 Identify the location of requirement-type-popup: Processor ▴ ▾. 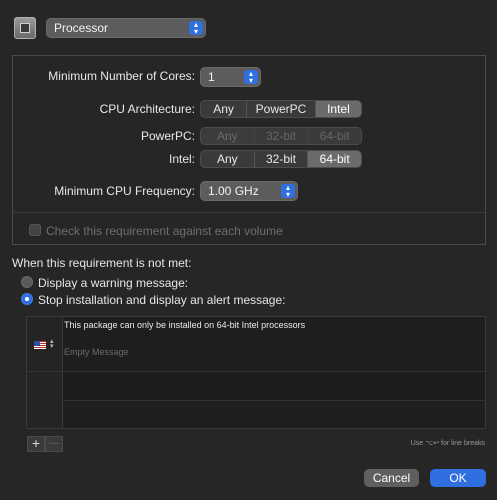
(126, 28).